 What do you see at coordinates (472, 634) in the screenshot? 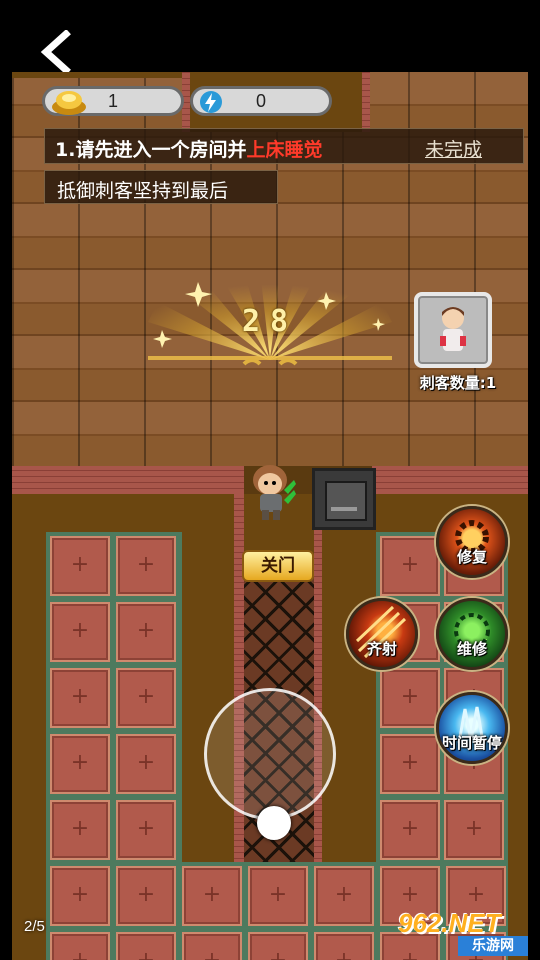
I see `maintain-skill-button: 维修` at bounding box center [472, 634].